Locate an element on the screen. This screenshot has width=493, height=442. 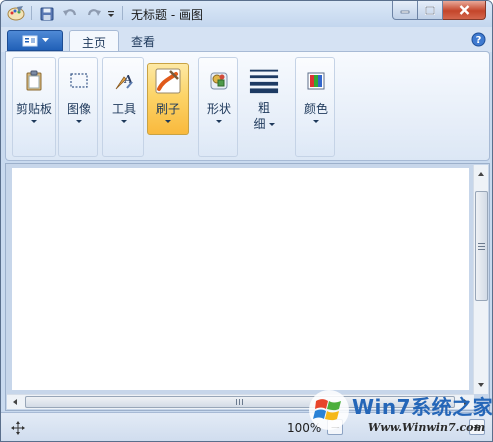
help-icon: ? is located at coordinates (478, 39).